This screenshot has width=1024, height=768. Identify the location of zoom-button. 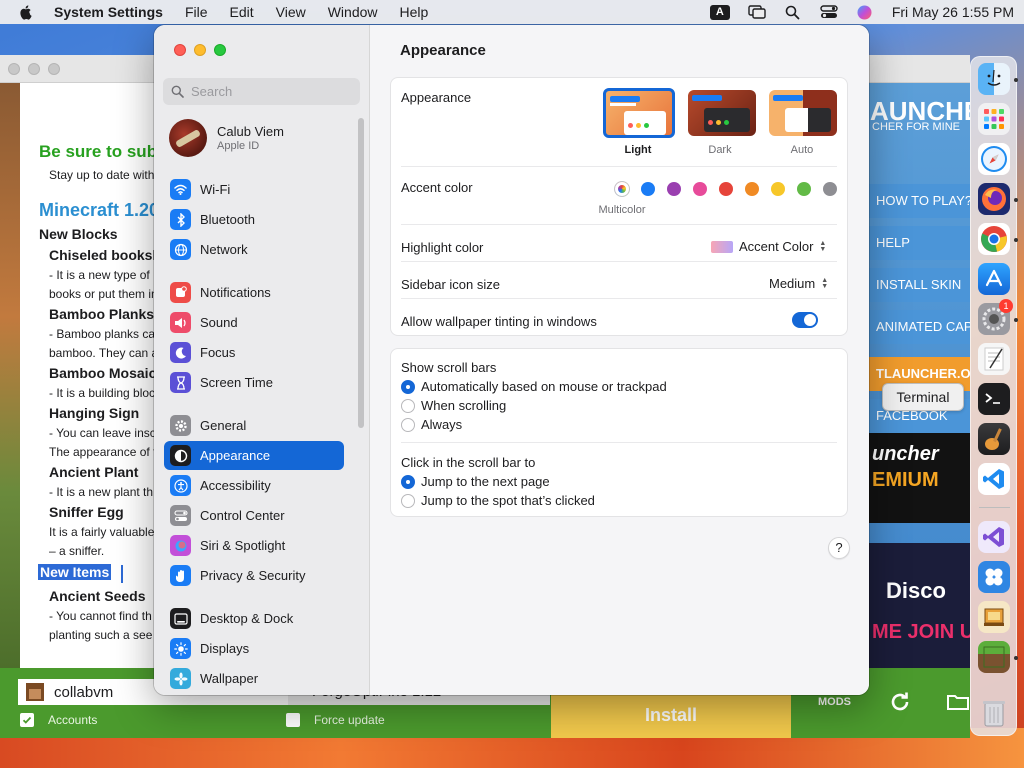
(220, 50).